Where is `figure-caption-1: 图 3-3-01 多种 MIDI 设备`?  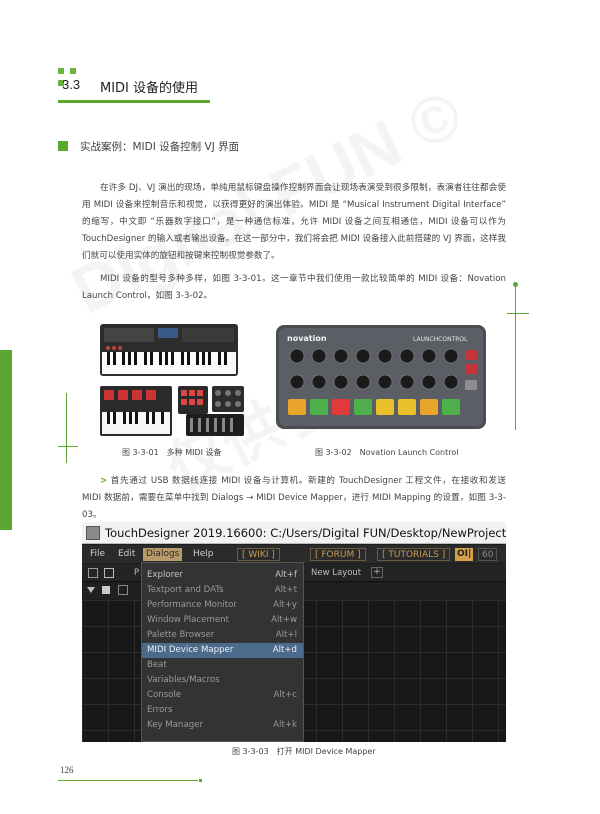
figure-caption-1: 图 3-3-01 多种 MIDI 设备 is located at coordinates (172, 452).